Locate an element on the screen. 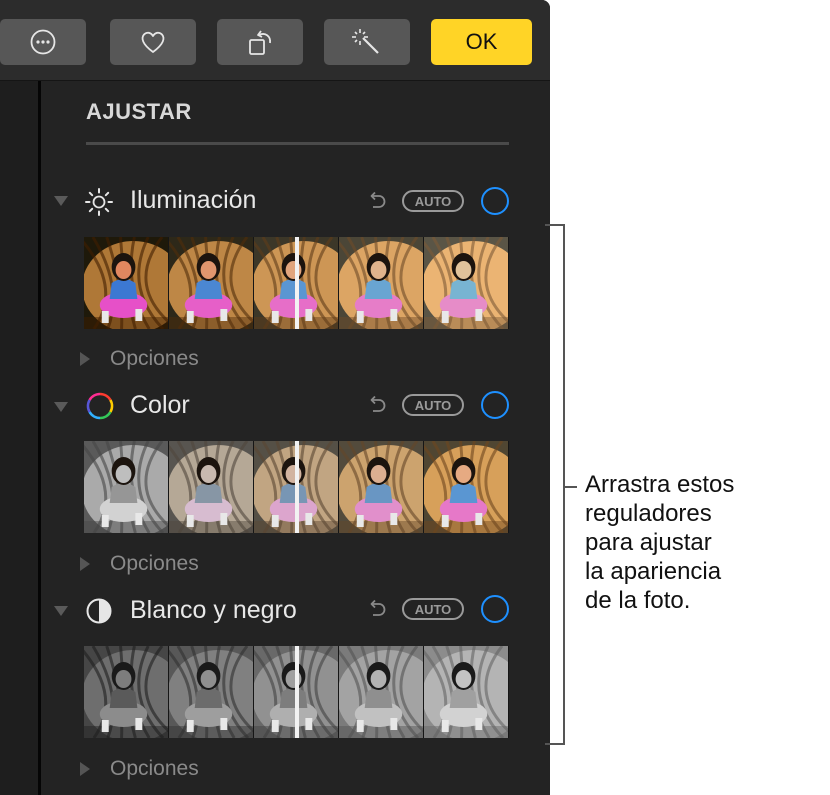  collapse-color-toggle is located at coordinates (61, 407).